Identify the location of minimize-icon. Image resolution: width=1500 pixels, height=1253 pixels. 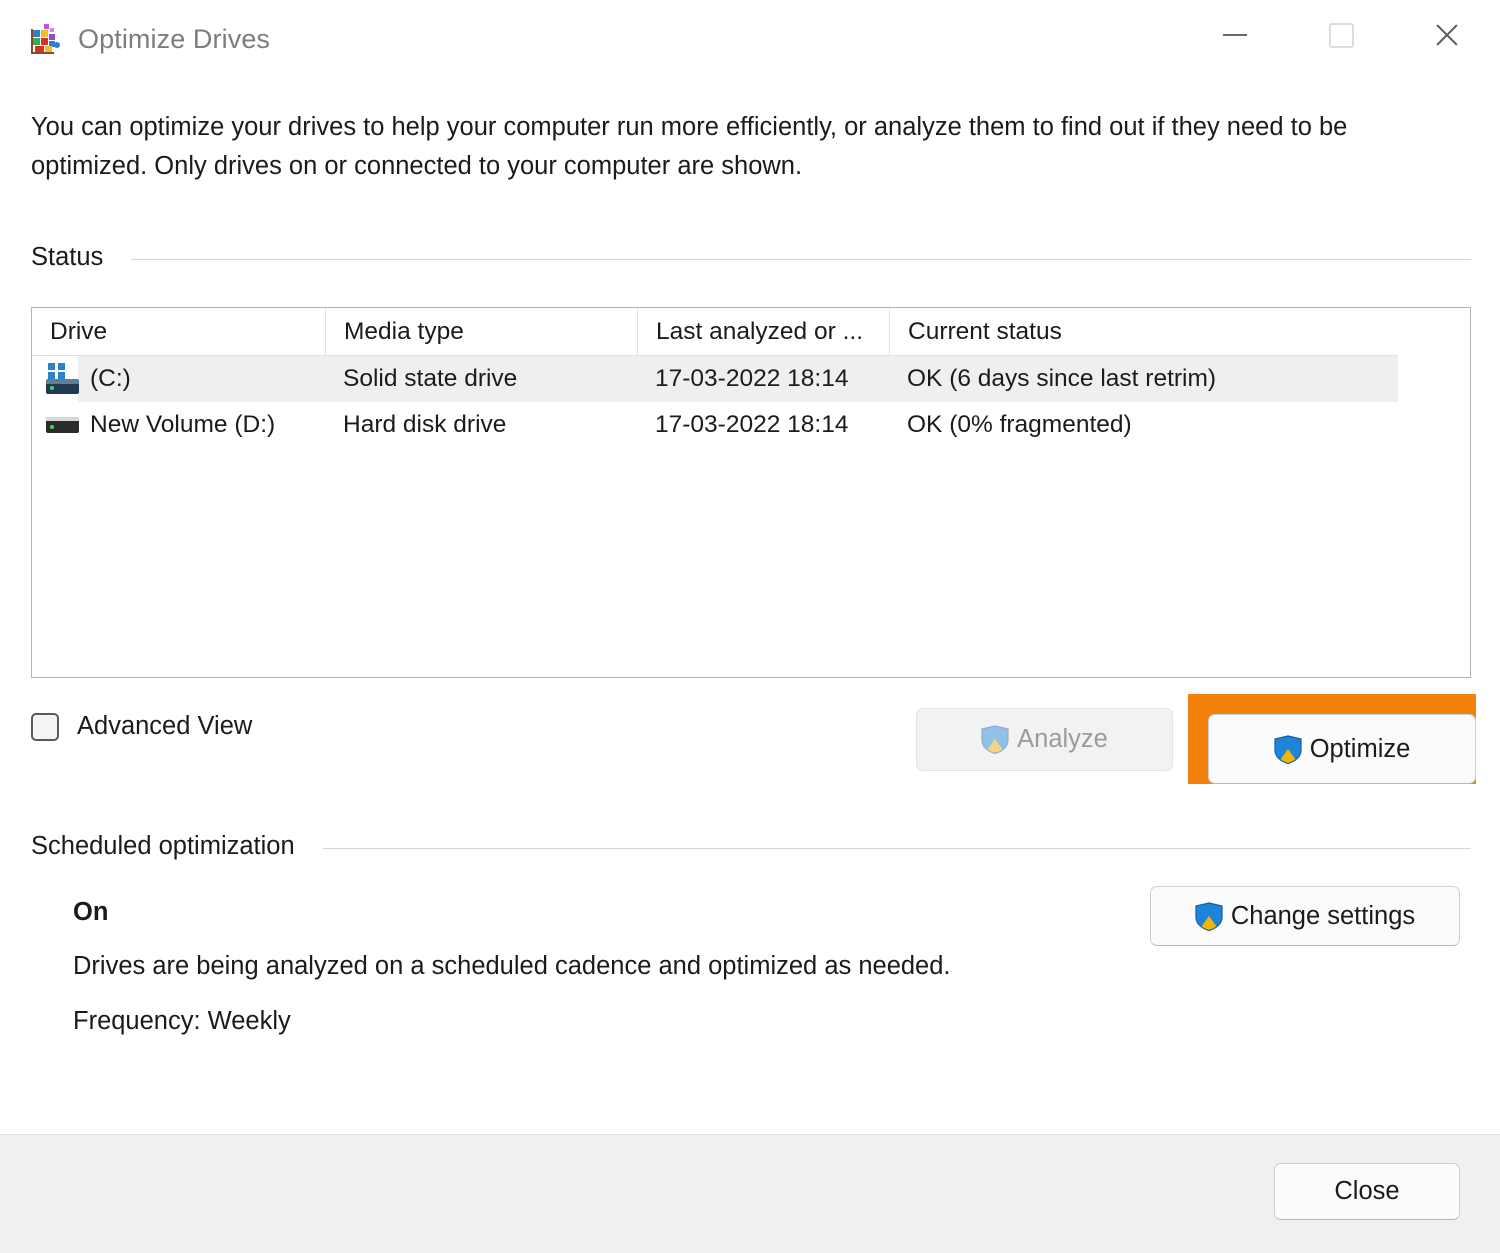
(1235, 35).